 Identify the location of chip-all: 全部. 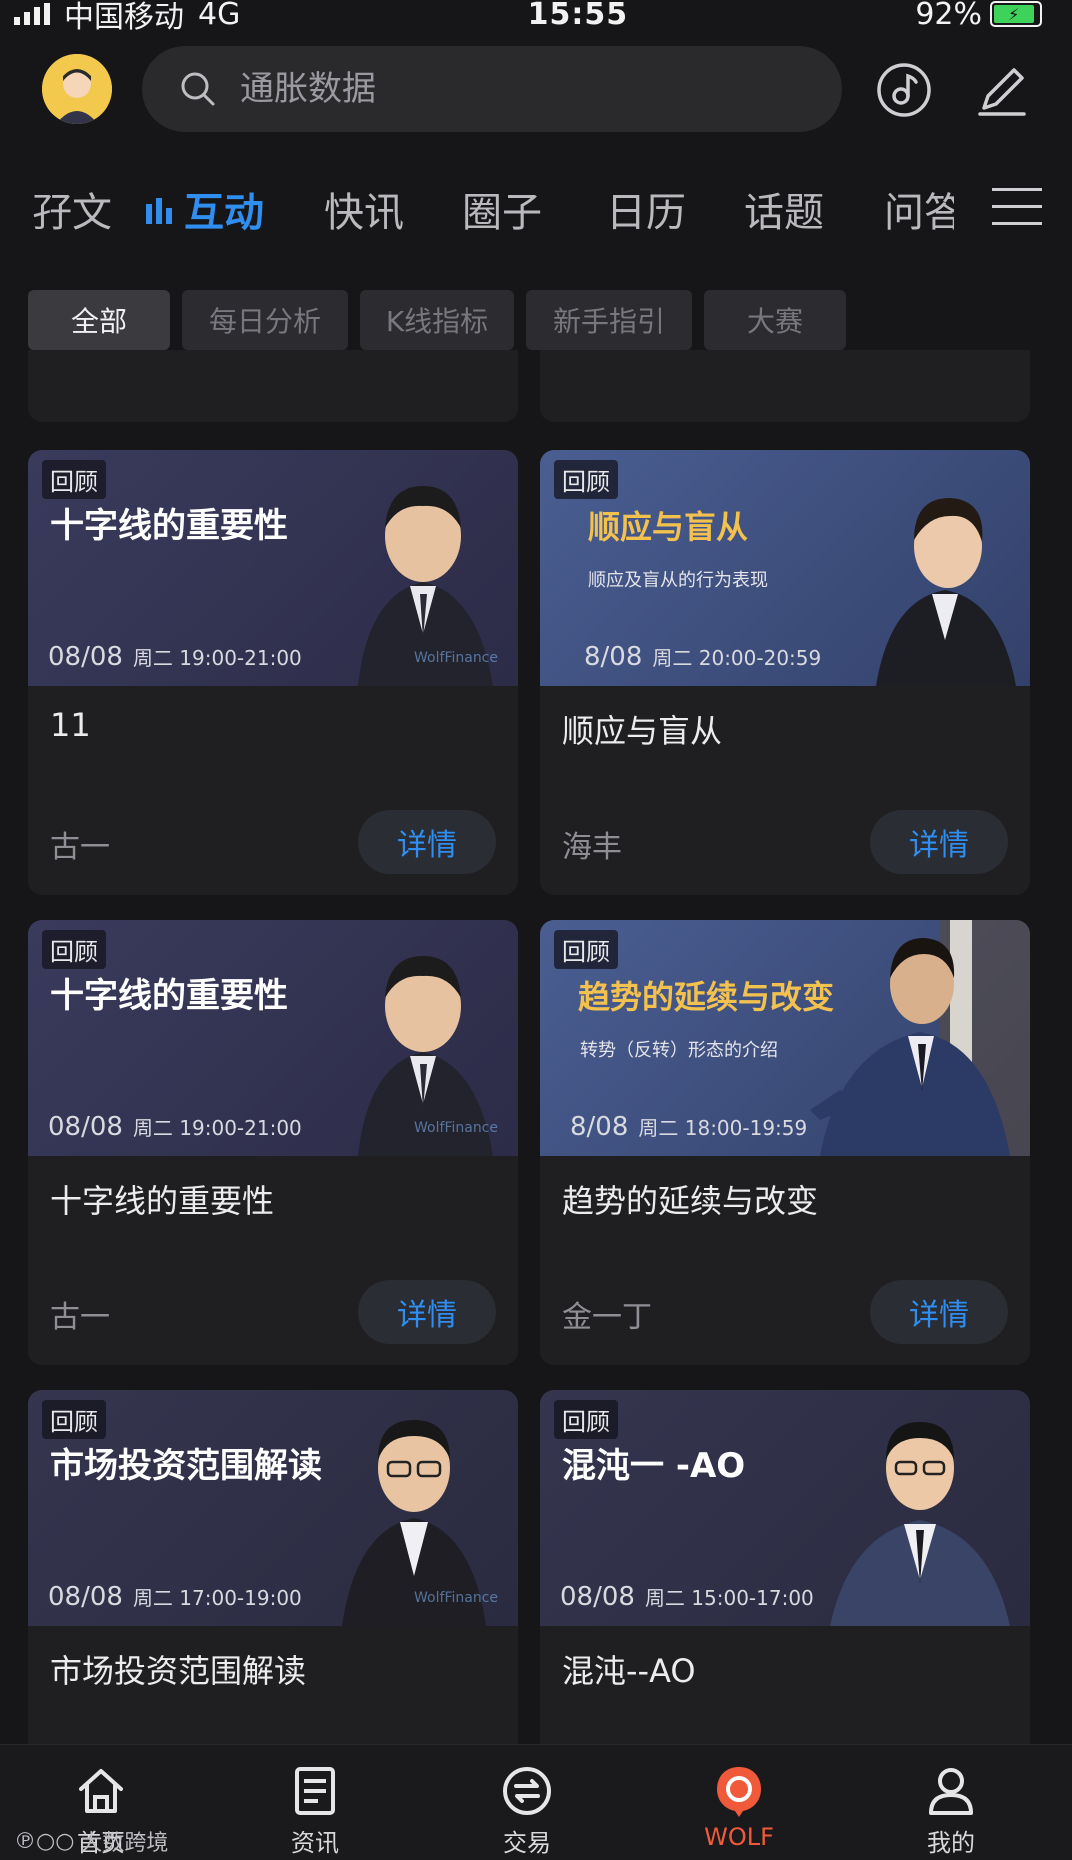
(99, 320).